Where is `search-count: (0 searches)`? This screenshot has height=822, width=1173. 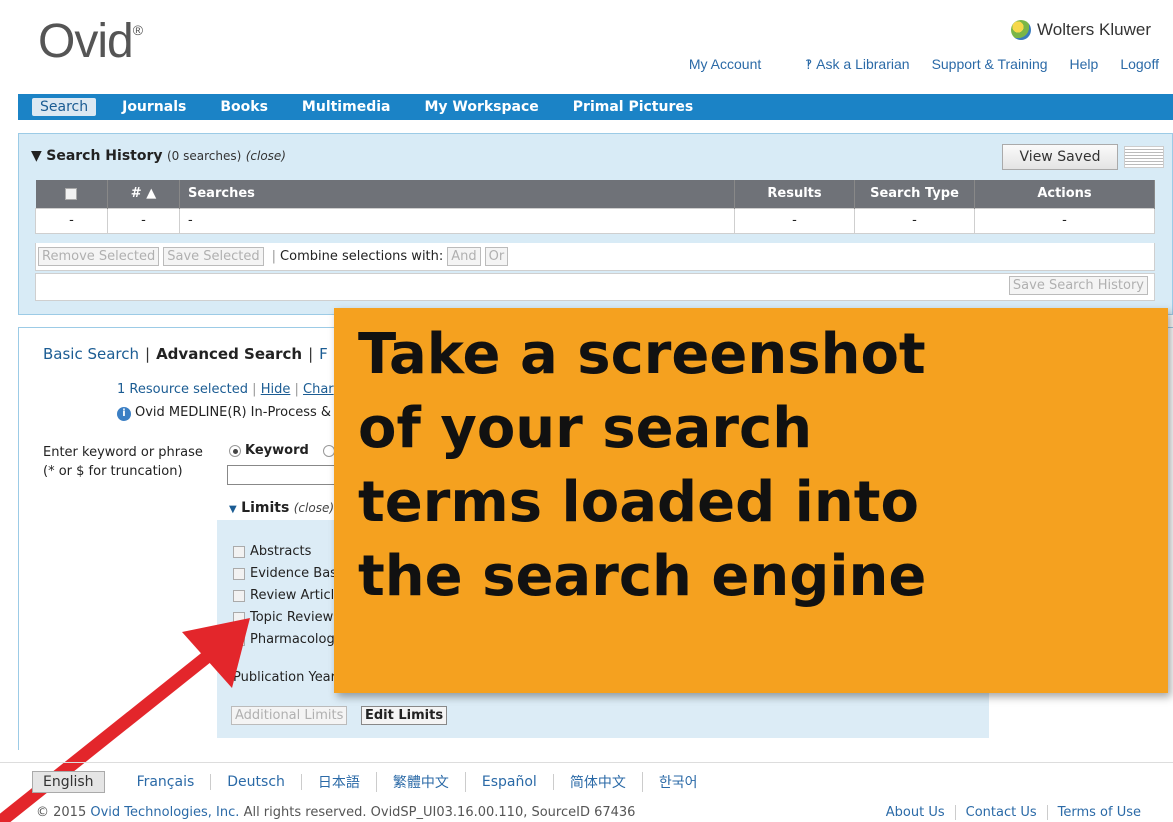
search-count: (0 searches) is located at coordinates (204, 156).